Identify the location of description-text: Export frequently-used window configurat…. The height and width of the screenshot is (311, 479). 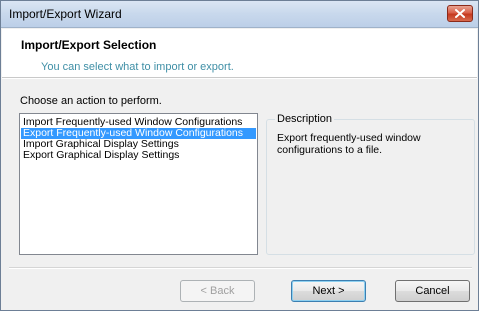
(349, 144).